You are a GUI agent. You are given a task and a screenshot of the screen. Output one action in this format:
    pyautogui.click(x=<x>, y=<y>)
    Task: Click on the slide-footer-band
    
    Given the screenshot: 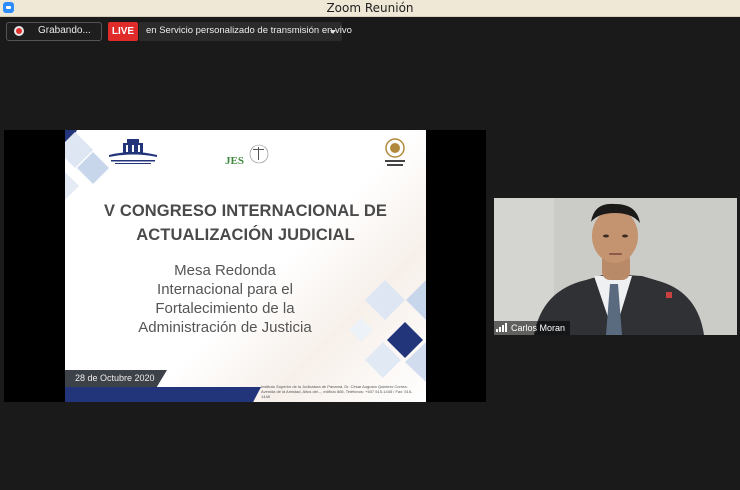 What is the action you would take?
    pyautogui.click(x=163, y=394)
    